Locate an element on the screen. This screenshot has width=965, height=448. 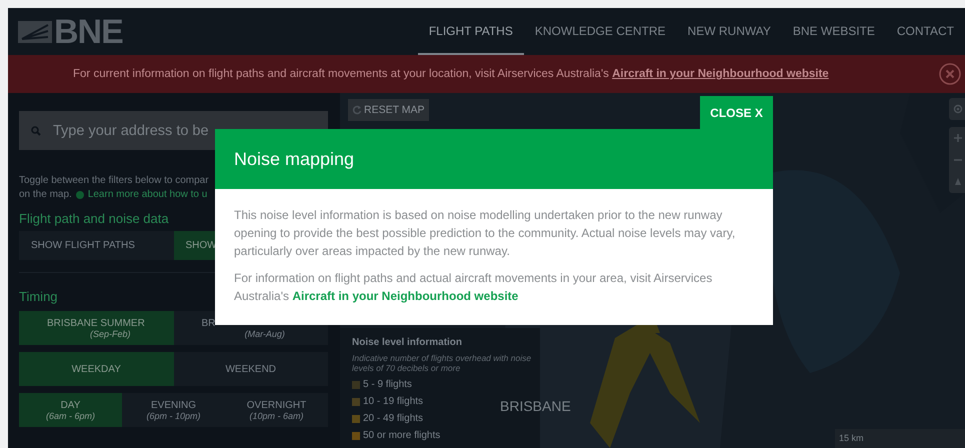
learn-more-link: Learn more about how to u is located at coordinates (148, 194).